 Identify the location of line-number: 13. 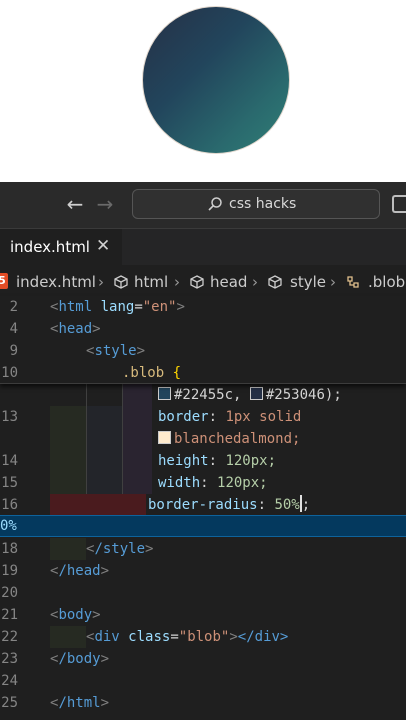
(9, 417).